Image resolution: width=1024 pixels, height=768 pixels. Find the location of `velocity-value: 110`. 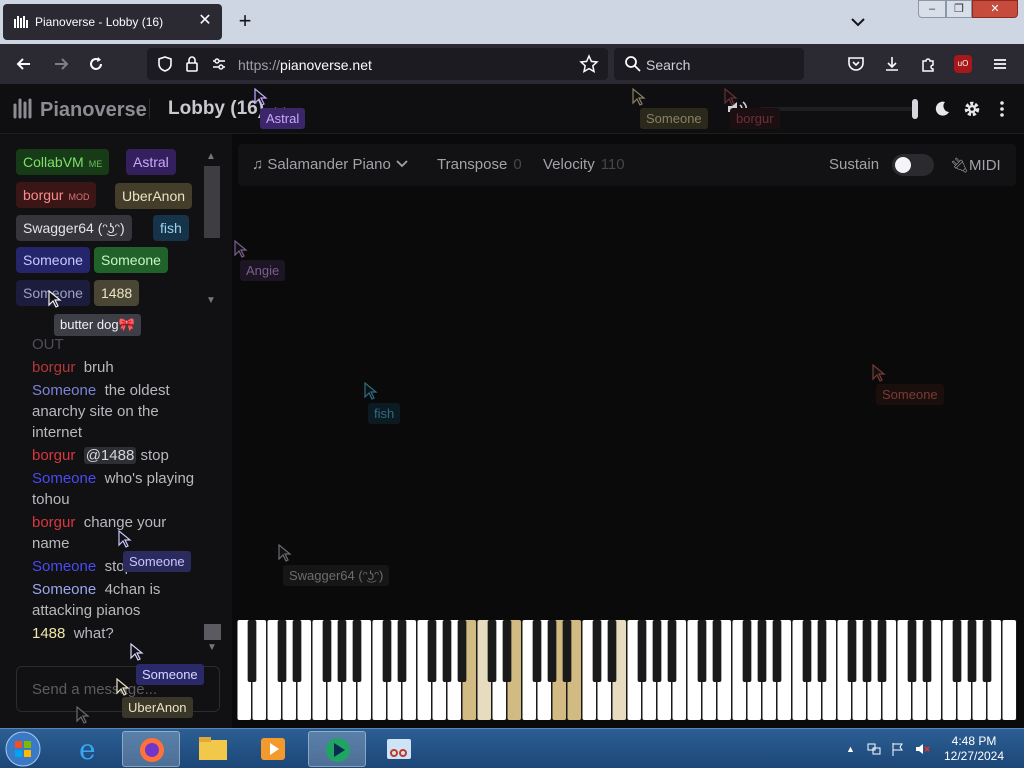

velocity-value: 110 is located at coordinates (613, 164).